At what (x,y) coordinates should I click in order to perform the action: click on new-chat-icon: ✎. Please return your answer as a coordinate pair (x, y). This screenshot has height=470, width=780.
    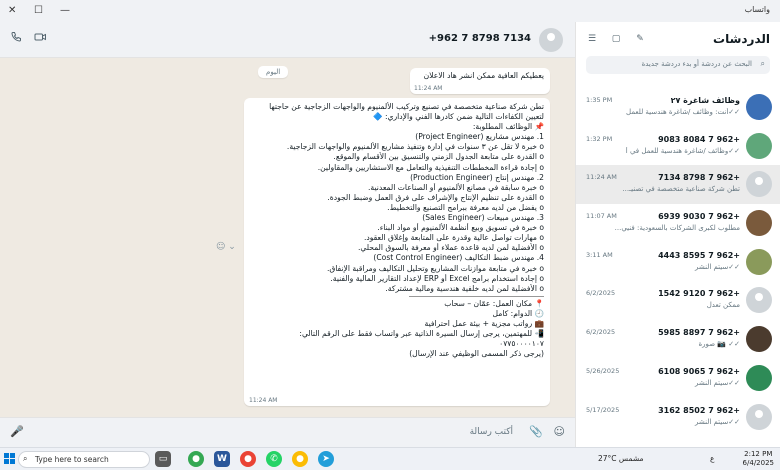
    Looking at the image, I should click on (640, 40).